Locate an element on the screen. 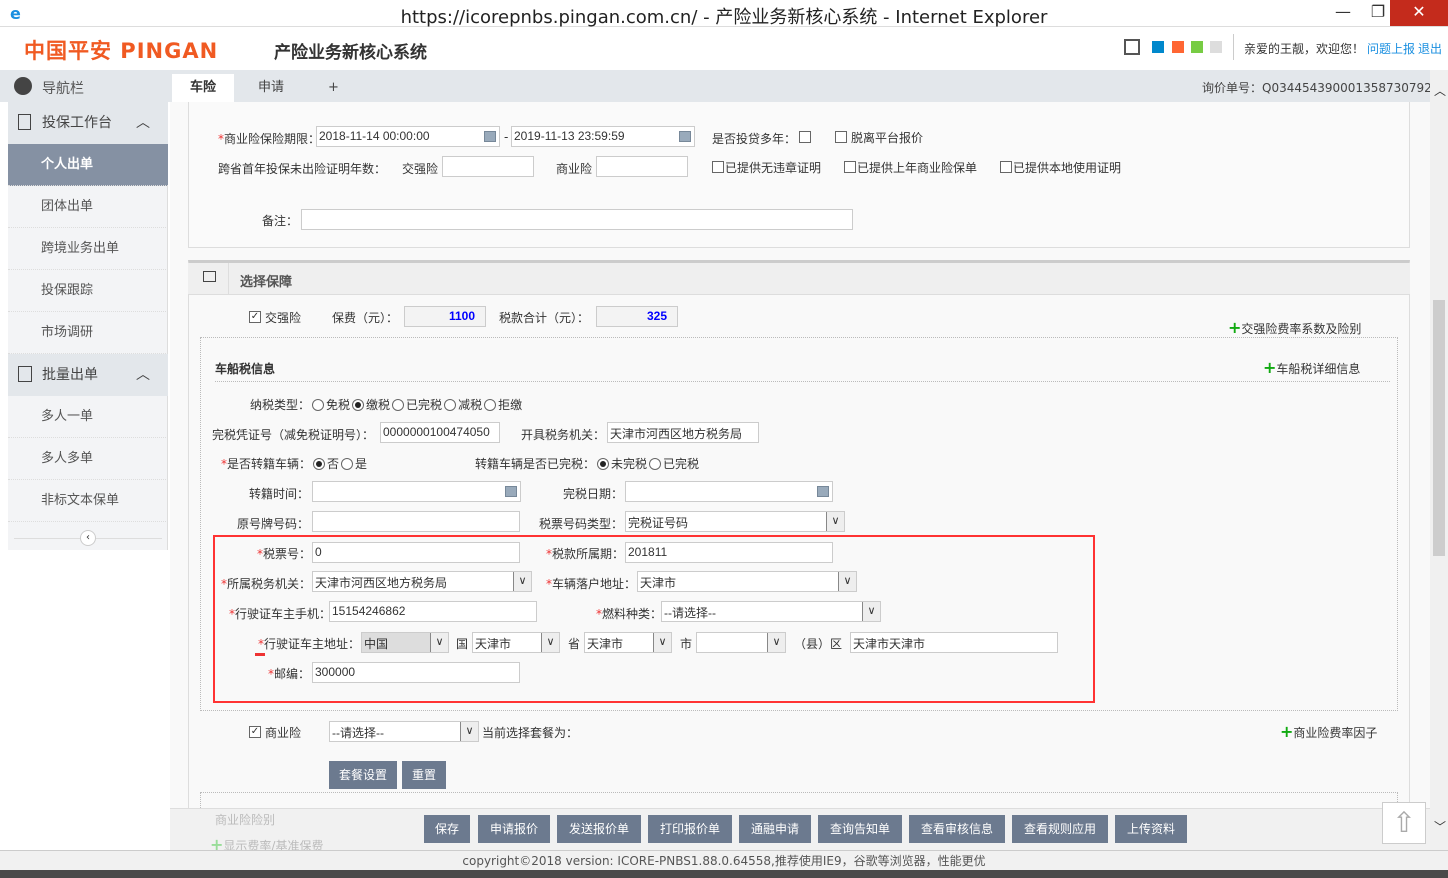 This screenshot has width=1448, height=878. scroll-up-icon: ︿ is located at coordinates (1440, 90).